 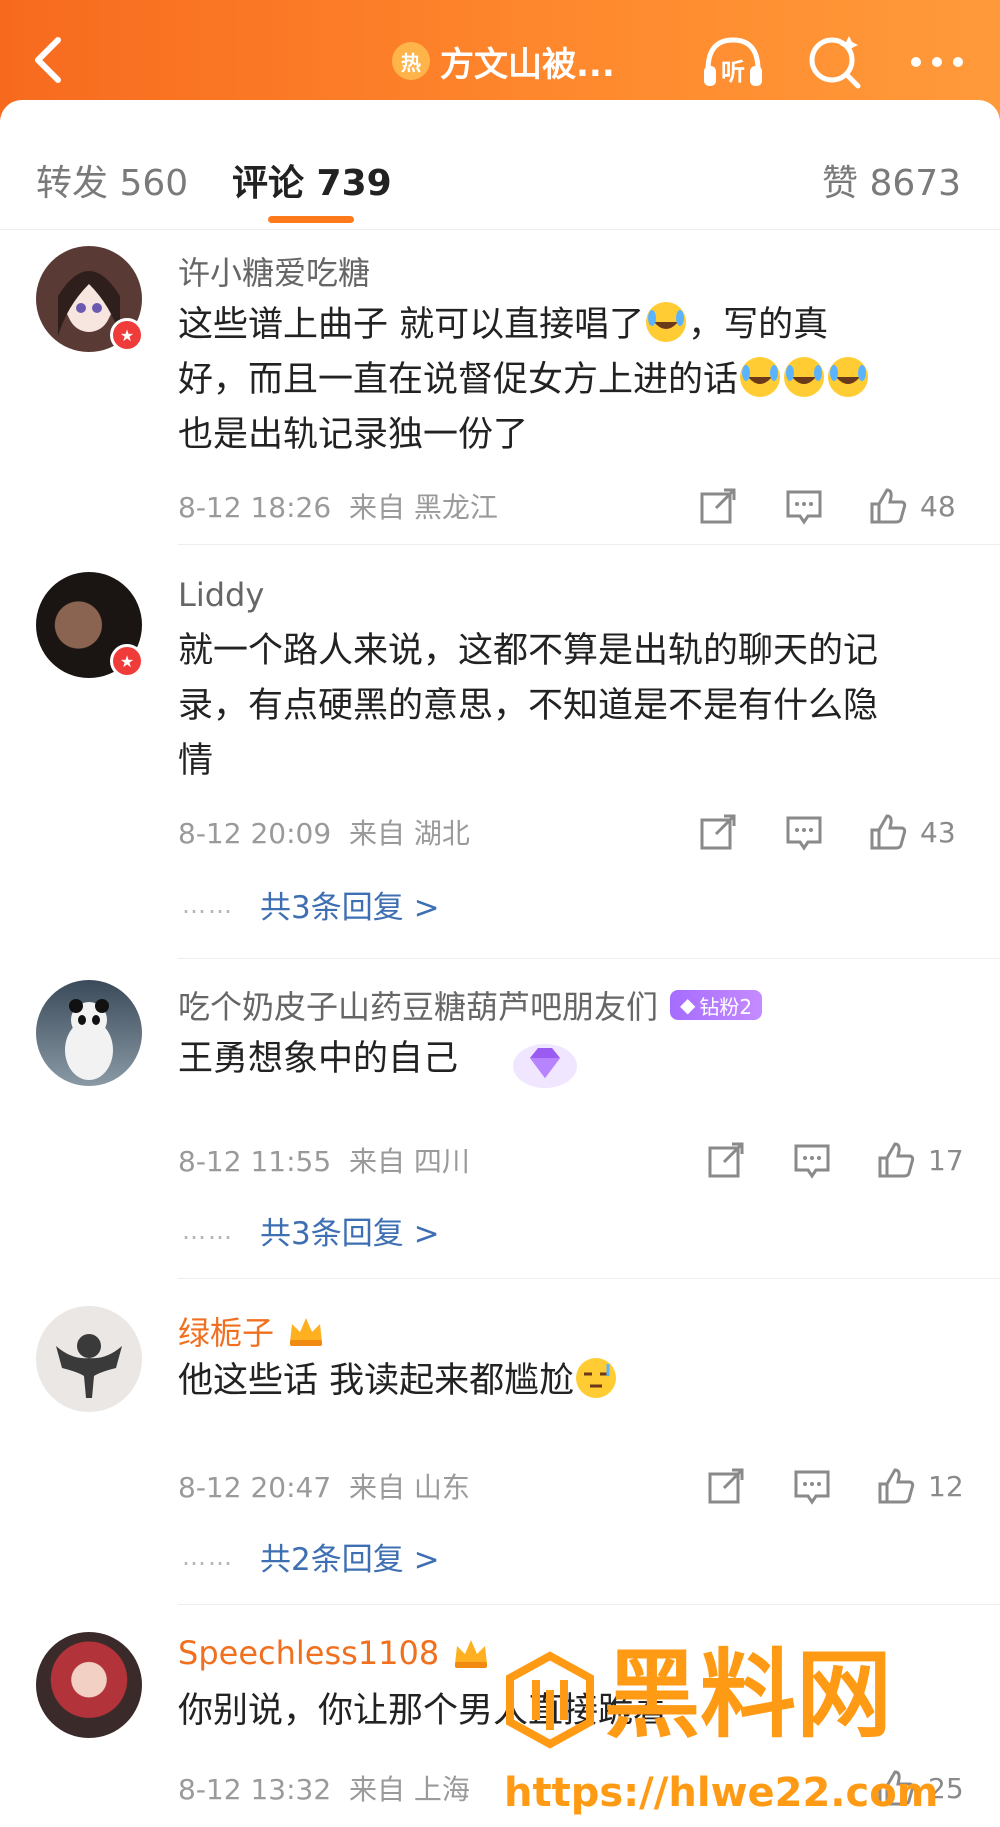 I want to click on timestamp: 8-12 13:32, so click(x=255, y=1789).